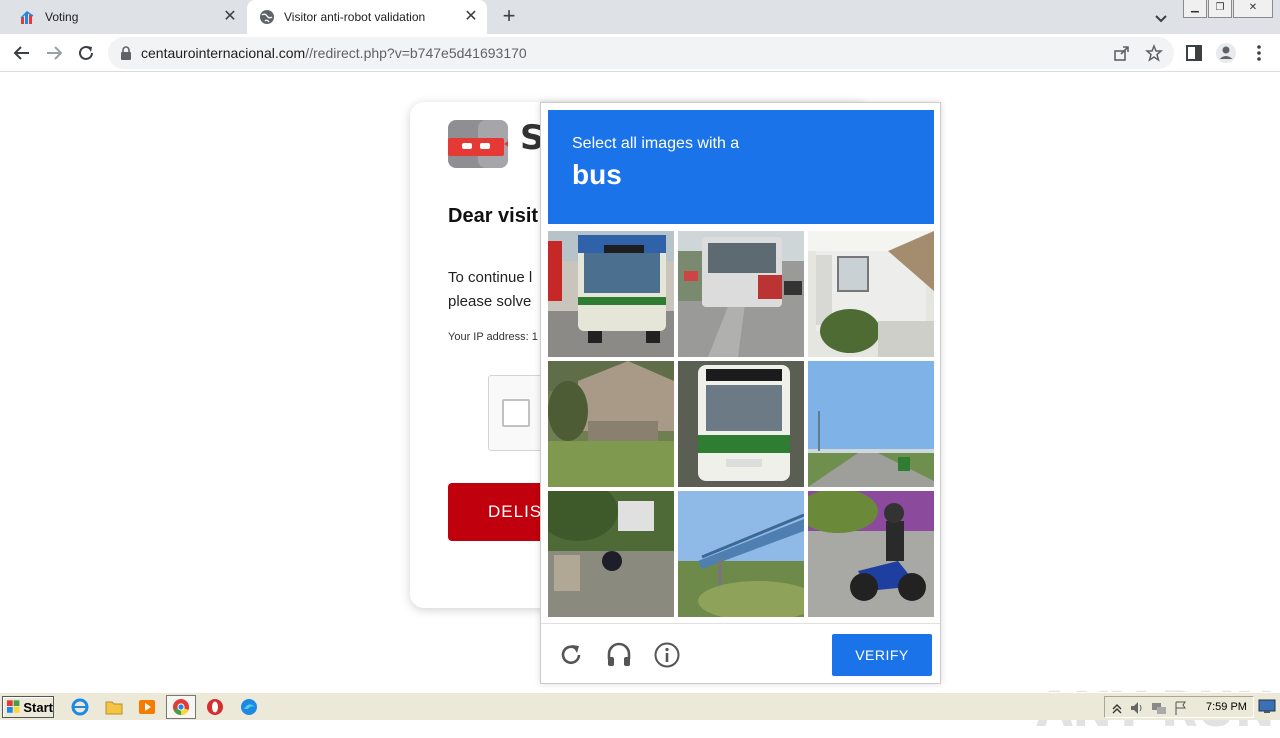 The image size is (1280, 738). What do you see at coordinates (619, 655) in the screenshot?
I see `audio-challenge-icon` at bounding box center [619, 655].